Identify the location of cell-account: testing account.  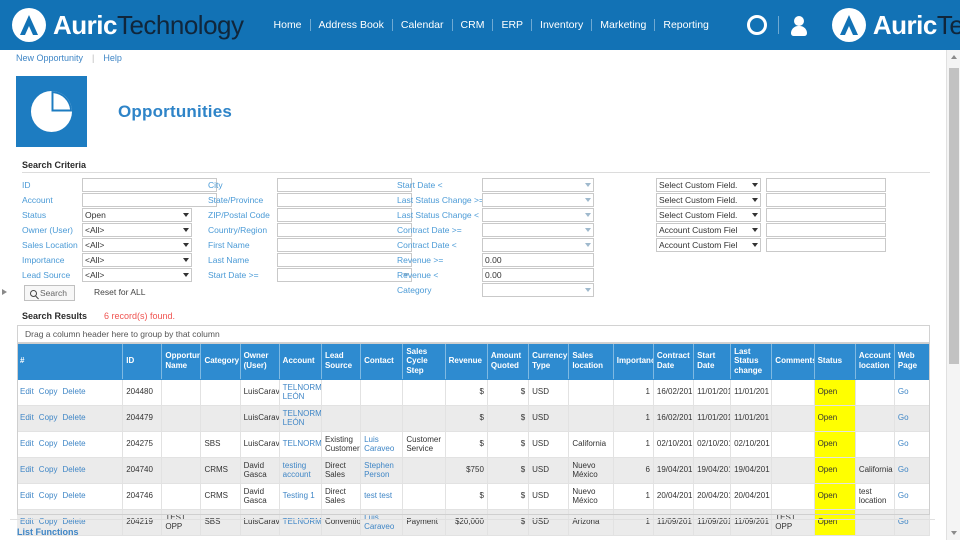
(300, 470).